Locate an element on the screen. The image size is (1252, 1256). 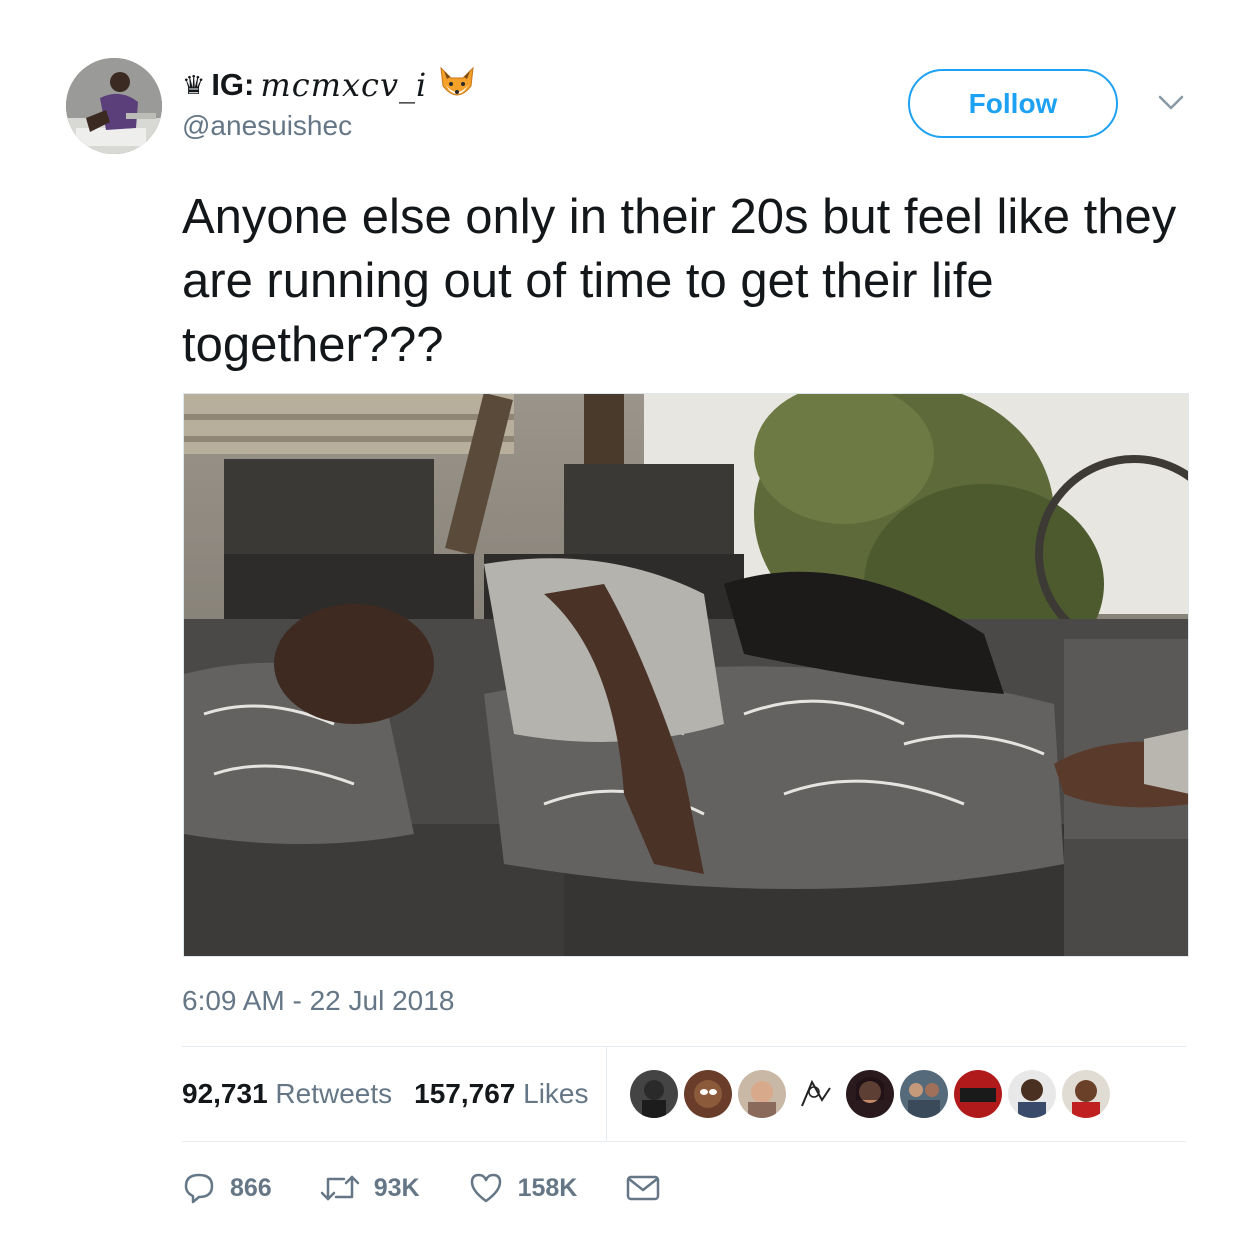
like-action: 158K is located at coordinates (523, 1188).